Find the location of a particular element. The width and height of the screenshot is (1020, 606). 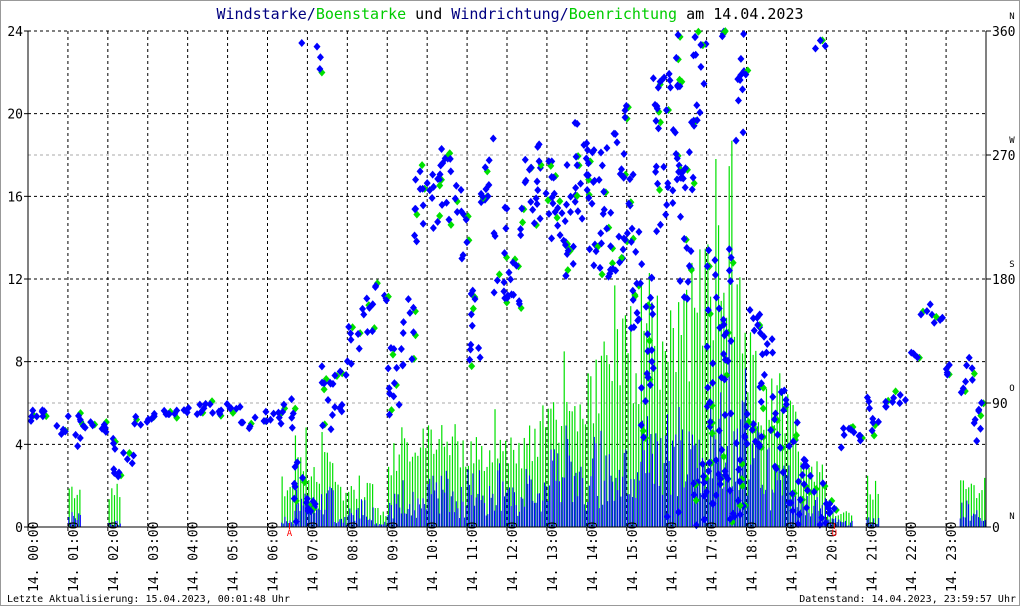

x-tick-label: 14. 18:00 is located at coordinates (753, 557).